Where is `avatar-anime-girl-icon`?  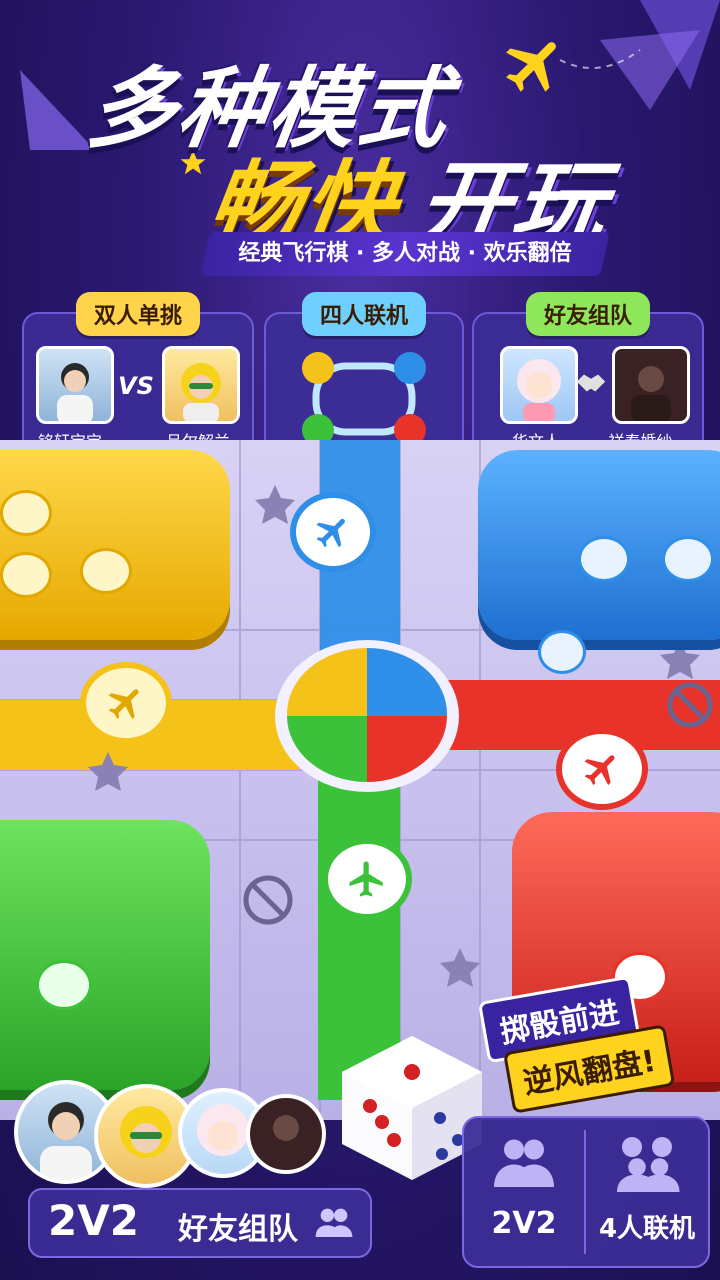
avatar-anime-girl-icon is located at coordinates (539, 390).